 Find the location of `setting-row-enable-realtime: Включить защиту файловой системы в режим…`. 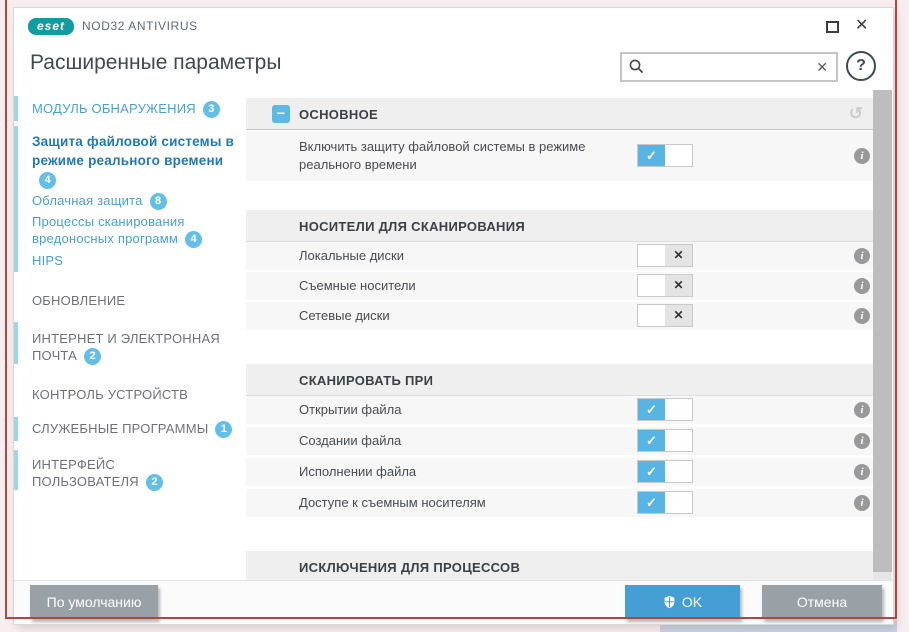

setting-row-enable-realtime: Включить защиту файловой системы в режим… is located at coordinates (560, 156).